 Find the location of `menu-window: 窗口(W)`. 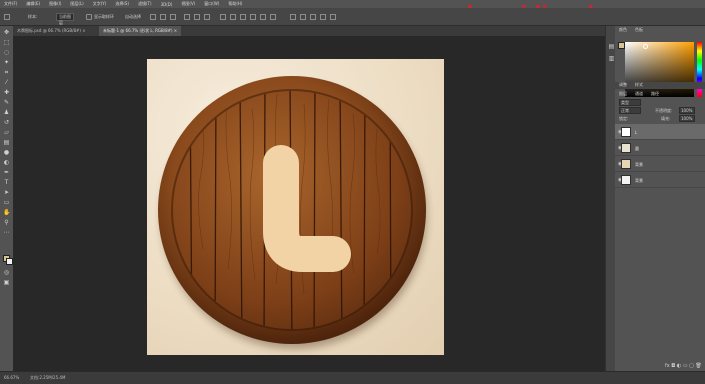

menu-window: 窗口(W) is located at coordinates (211, 4).